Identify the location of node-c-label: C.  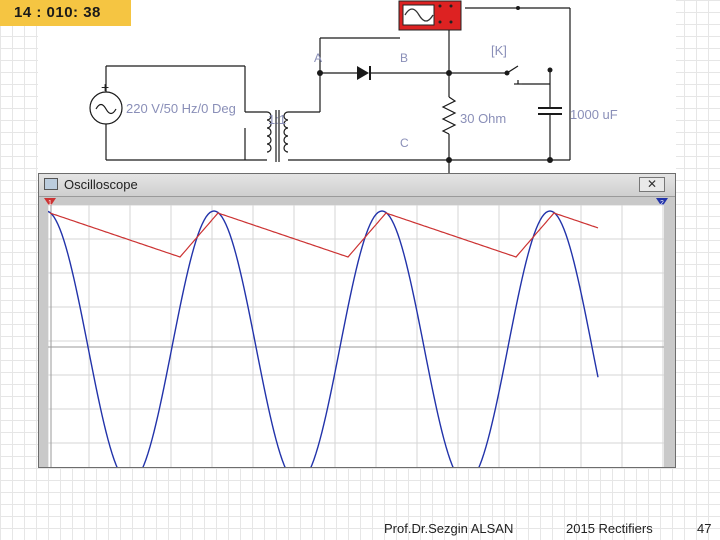
(404, 143).